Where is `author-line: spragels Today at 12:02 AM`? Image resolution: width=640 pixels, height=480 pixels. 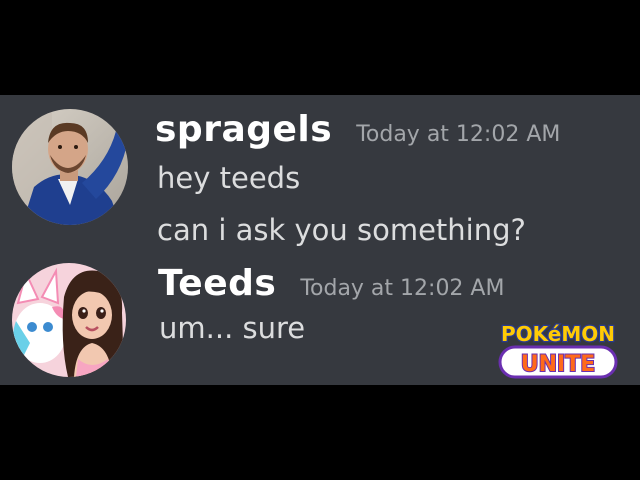
author-line: spragels Today at 12:02 AM is located at coordinates (357, 129).